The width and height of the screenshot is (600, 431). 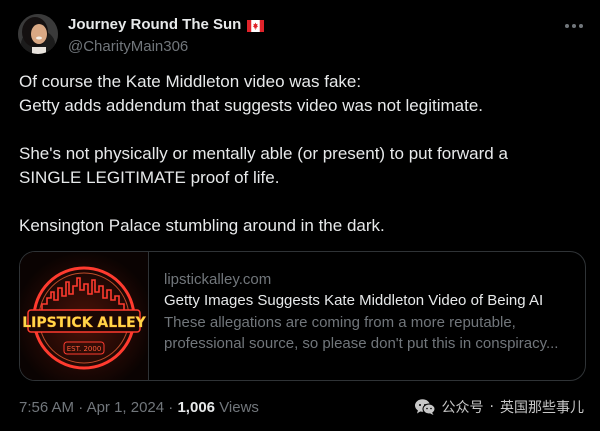 I want to click on tweet-meta: 7:56 AM · Apr 1, 2024 · 1,006 Views, so click(x=139, y=407).